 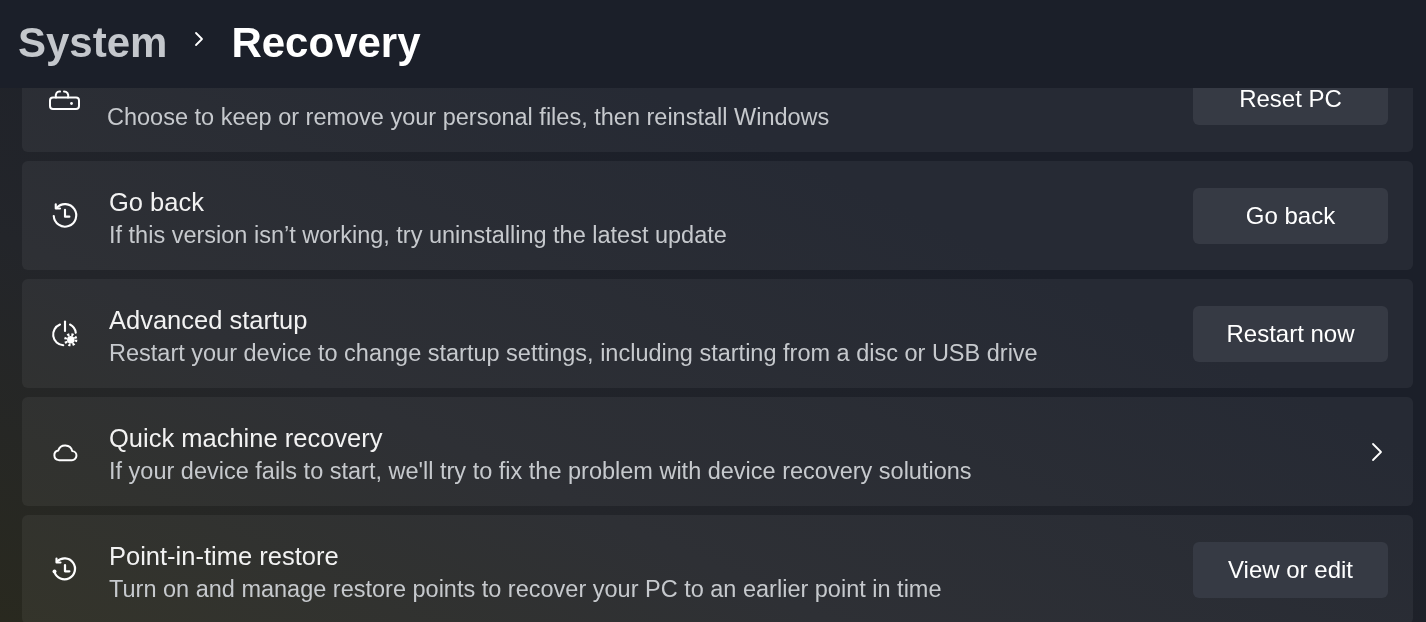 I want to click on action-button: Restart now, so click(x=1290, y=333).